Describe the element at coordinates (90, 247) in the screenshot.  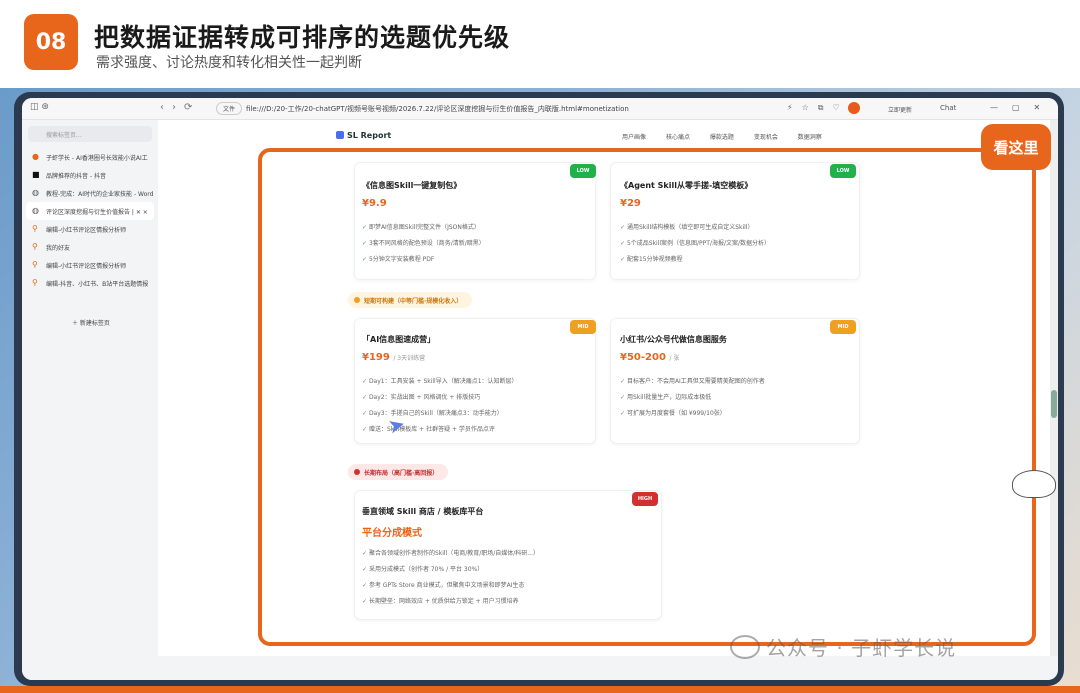
I see `sidebar-tab: ⚲ 我的好友` at that location.